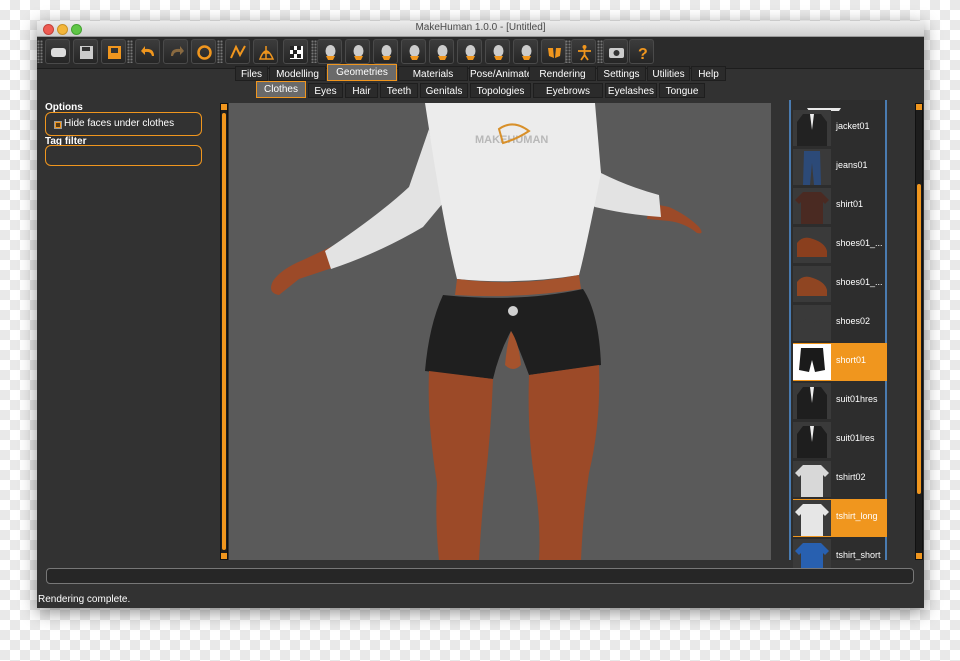 The width and height of the screenshot is (960, 661). What do you see at coordinates (840, 440) in the screenshot?
I see `clothes-item-suit01lres: suit01lres` at bounding box center [840, 440].